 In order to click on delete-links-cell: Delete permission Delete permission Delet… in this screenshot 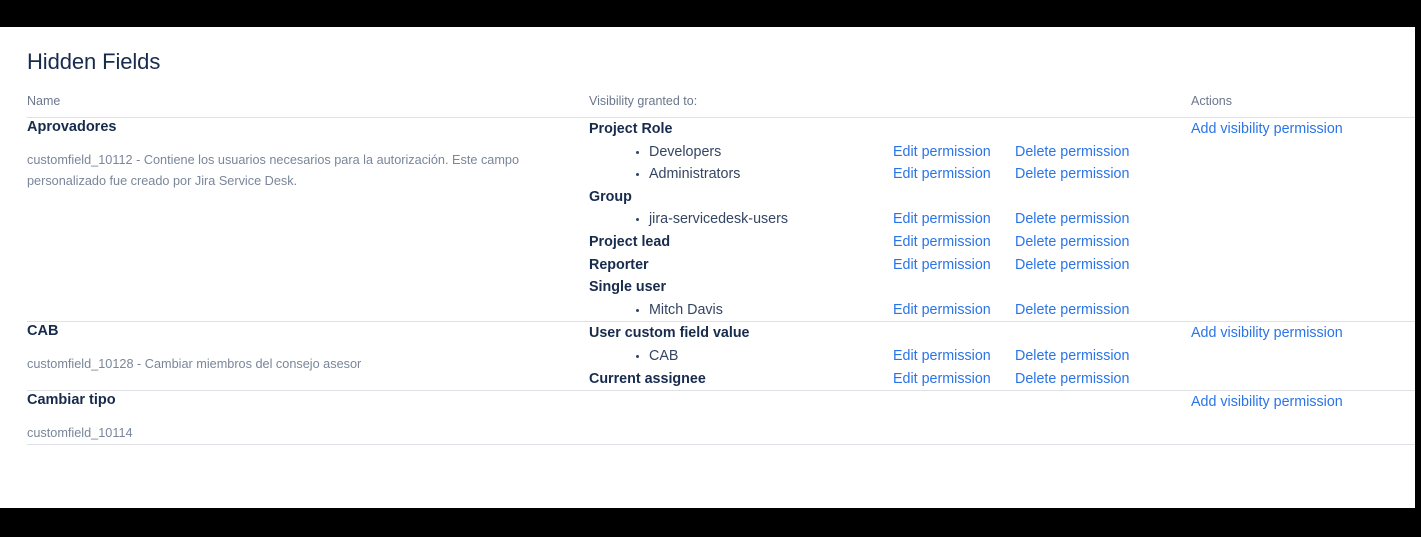, I will do `click(1103, 220)`.